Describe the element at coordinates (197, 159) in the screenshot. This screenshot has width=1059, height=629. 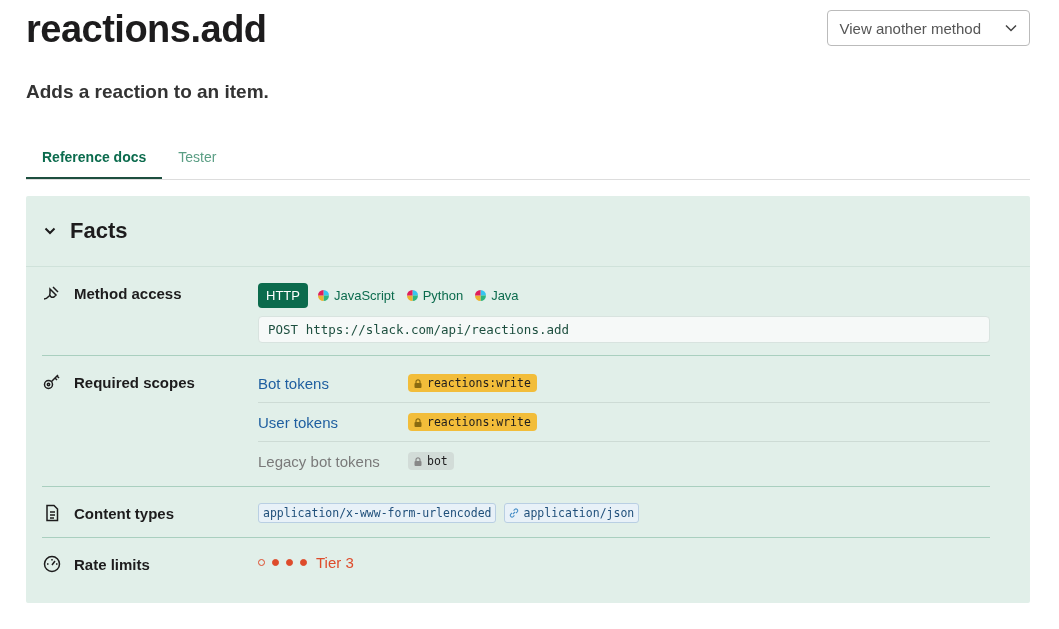
I see `tab: Tester` at that location.